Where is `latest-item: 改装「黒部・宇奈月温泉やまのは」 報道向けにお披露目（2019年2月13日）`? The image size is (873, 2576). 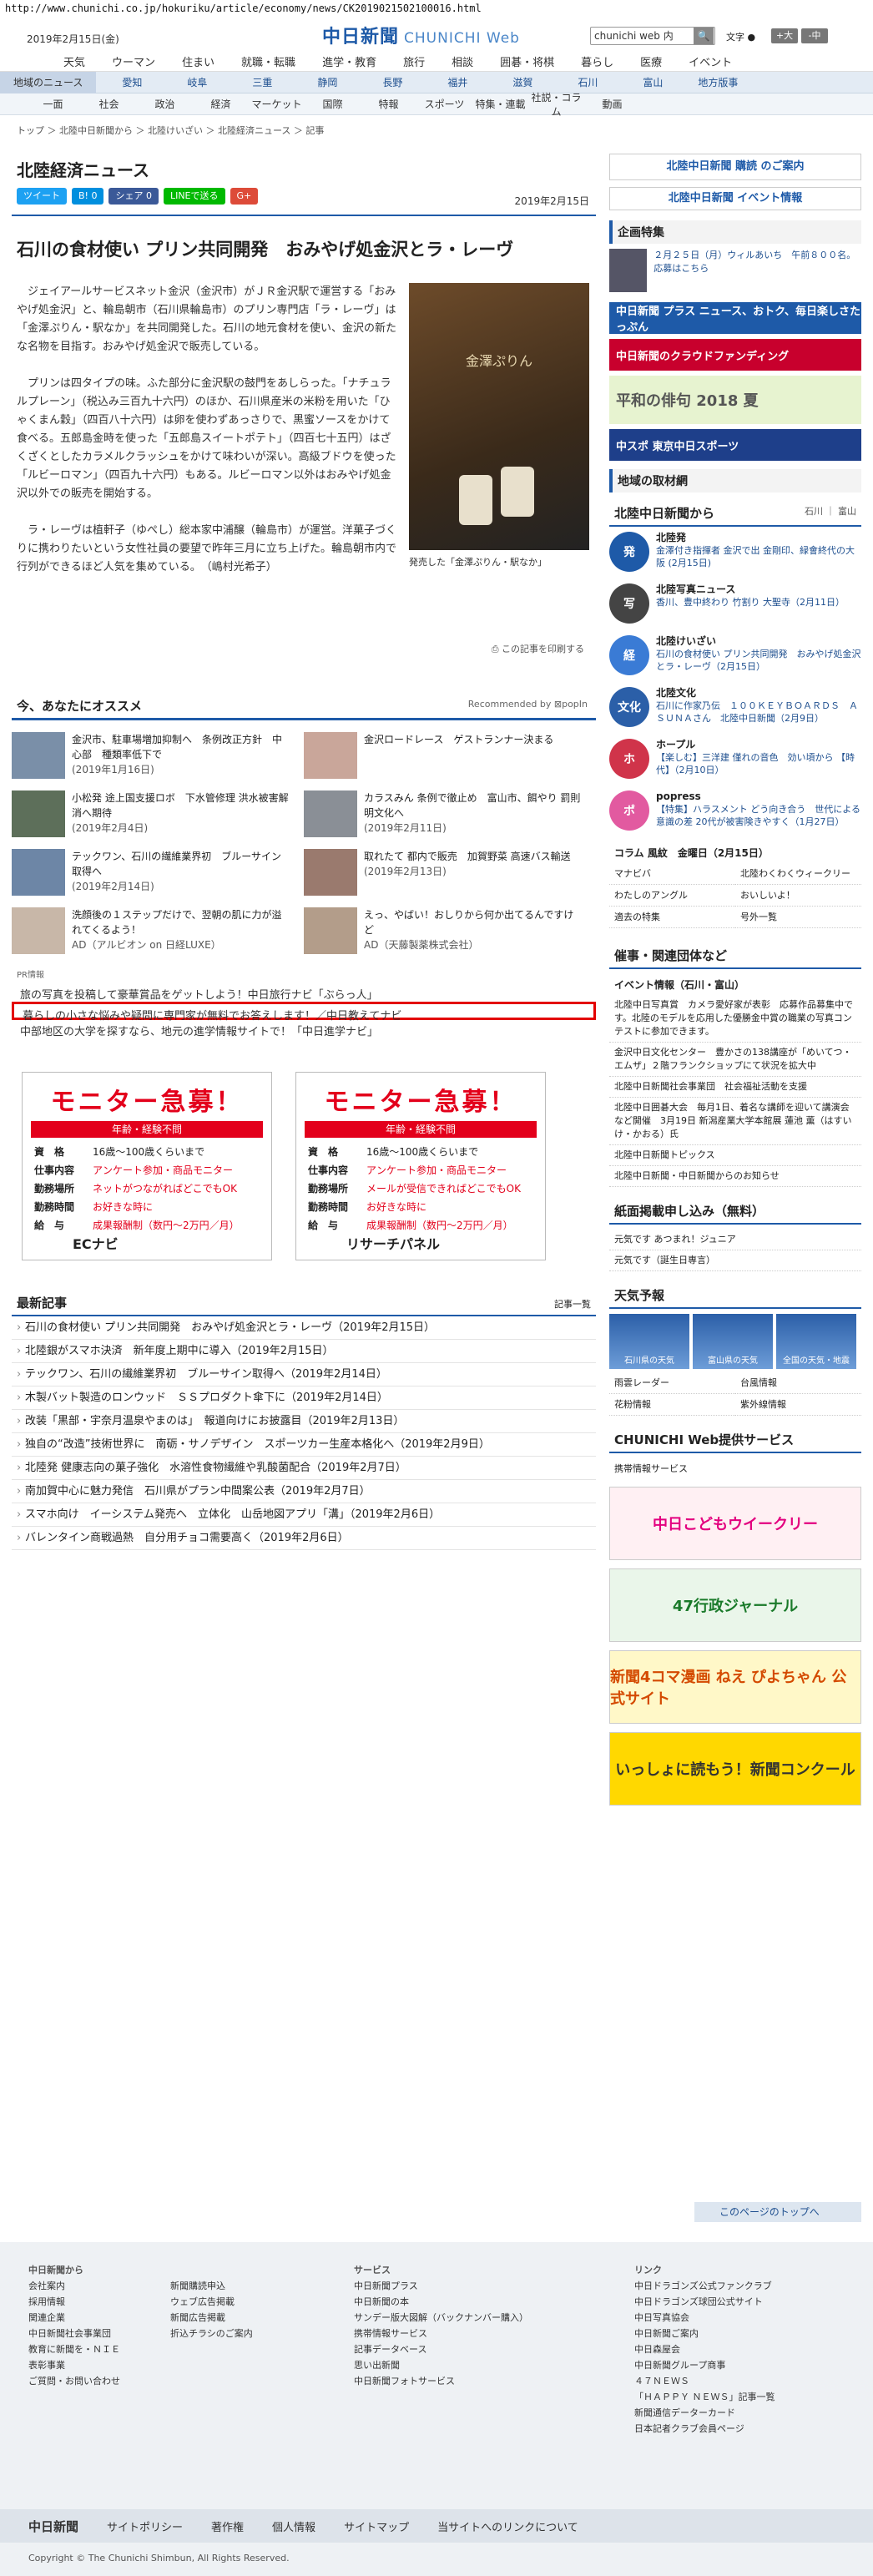
latest-item: 改装「黒部・宇奈月温泉やまのは」 報道向けにお披露目（2019年2月13日） is located at coordinates (304, 1421).